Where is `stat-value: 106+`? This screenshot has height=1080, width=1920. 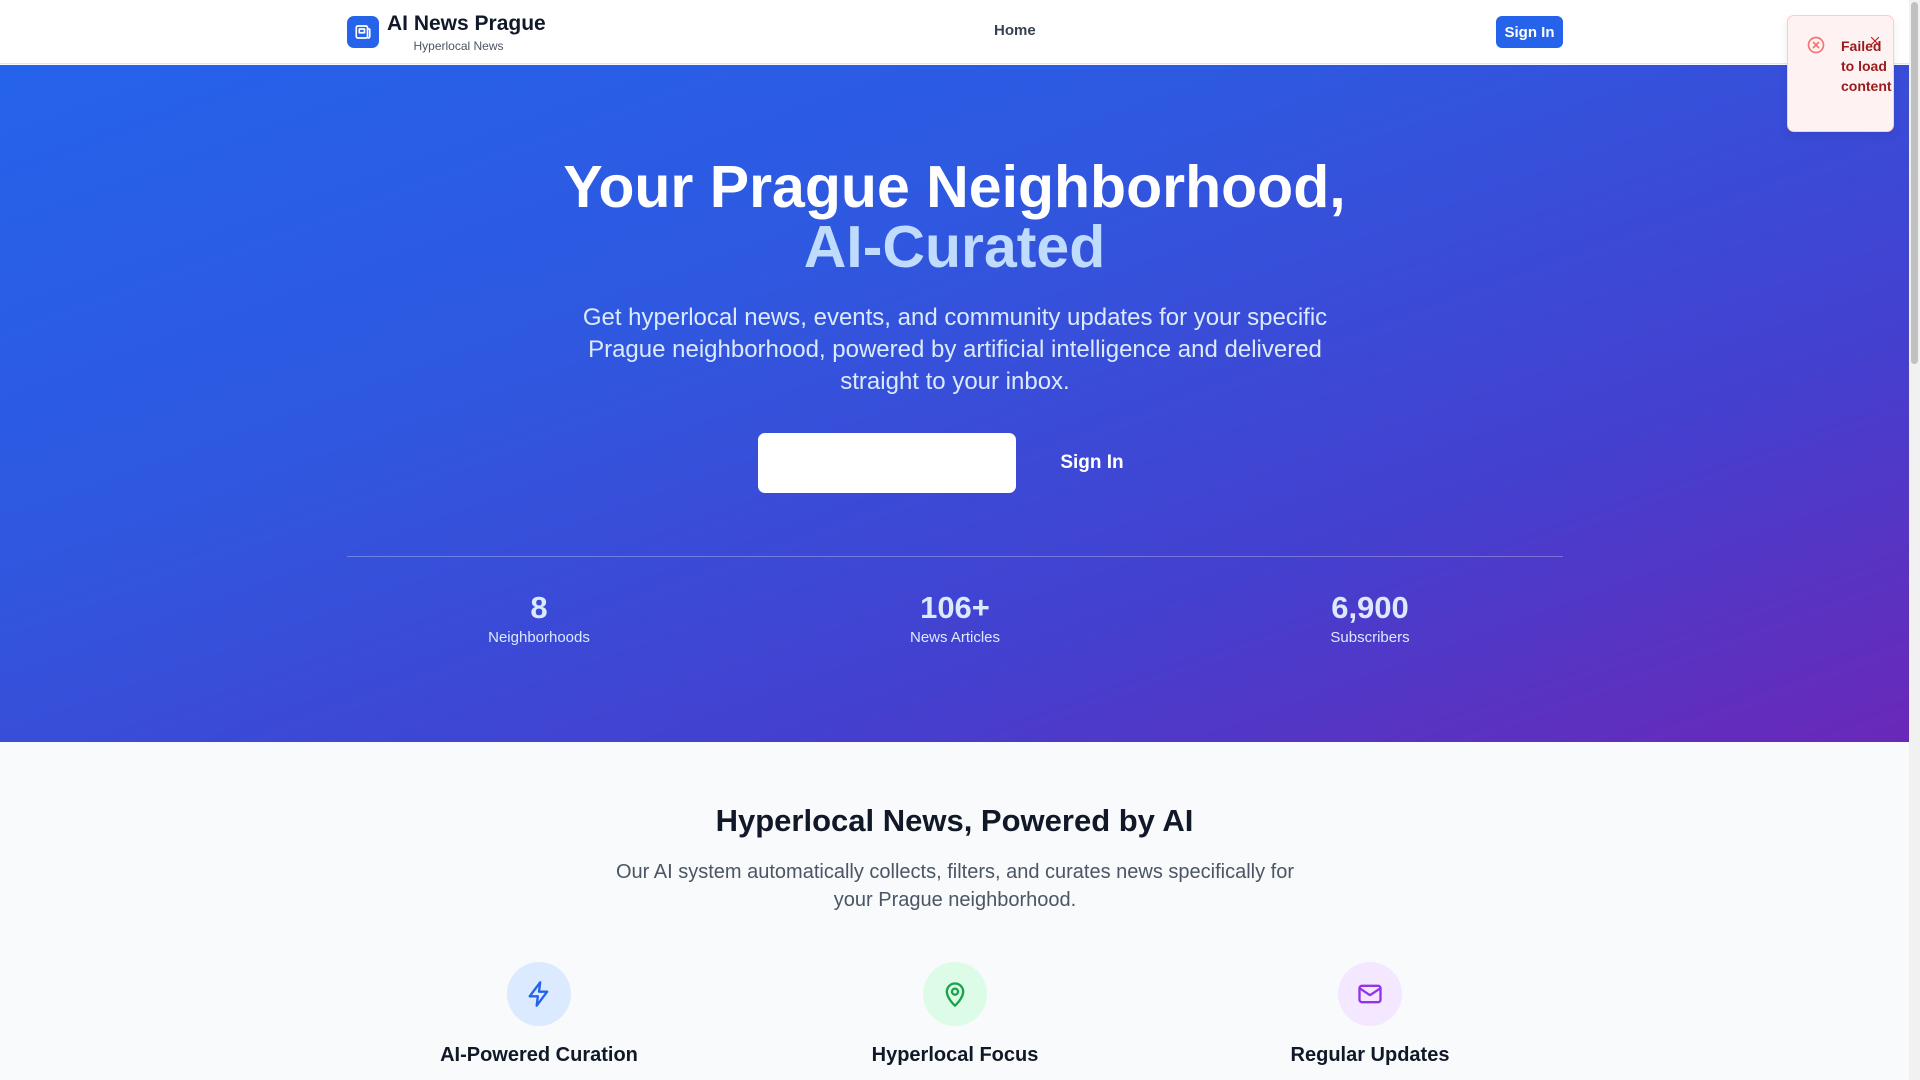
stat-value: 106+ is located at coordinates (955, 607).